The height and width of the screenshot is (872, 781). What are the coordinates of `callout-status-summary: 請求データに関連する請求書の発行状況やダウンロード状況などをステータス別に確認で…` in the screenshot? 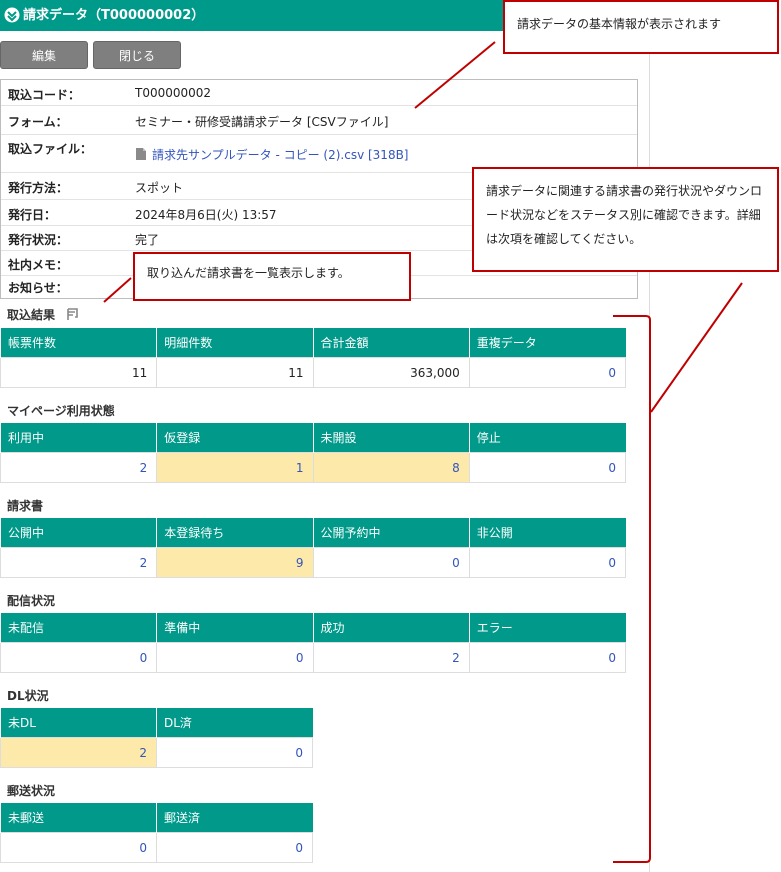 It's located at (625, 219).